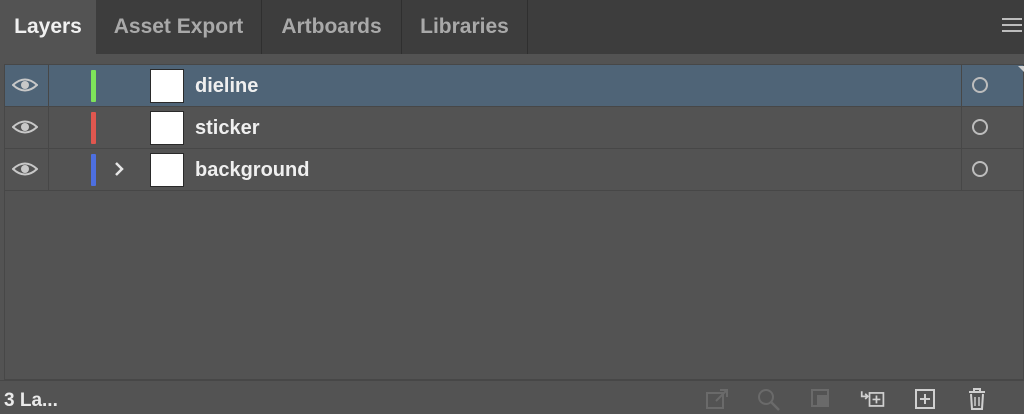 The width and height of the screenshot is (1024, 414). Describe the element at coordinates (227, 128) in the screenshot. I see `layer-name: sticker` at that location.